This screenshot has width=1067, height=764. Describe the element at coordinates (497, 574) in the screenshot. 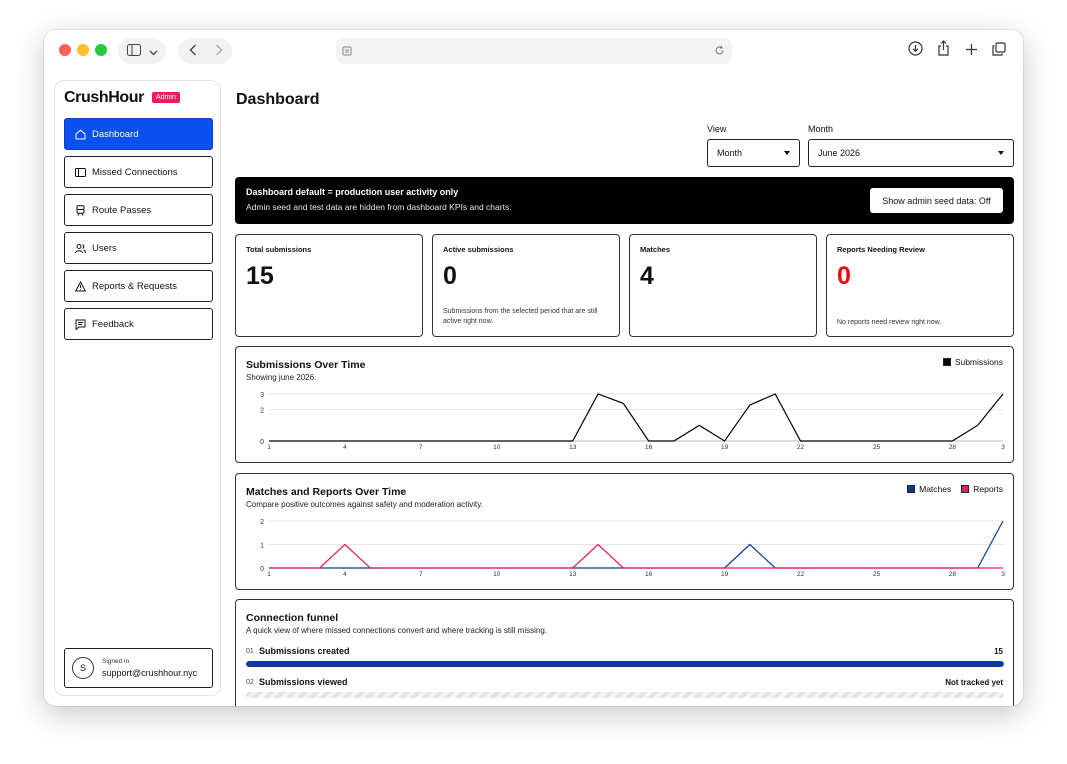

I see `x-tick-label: 10` at that location.